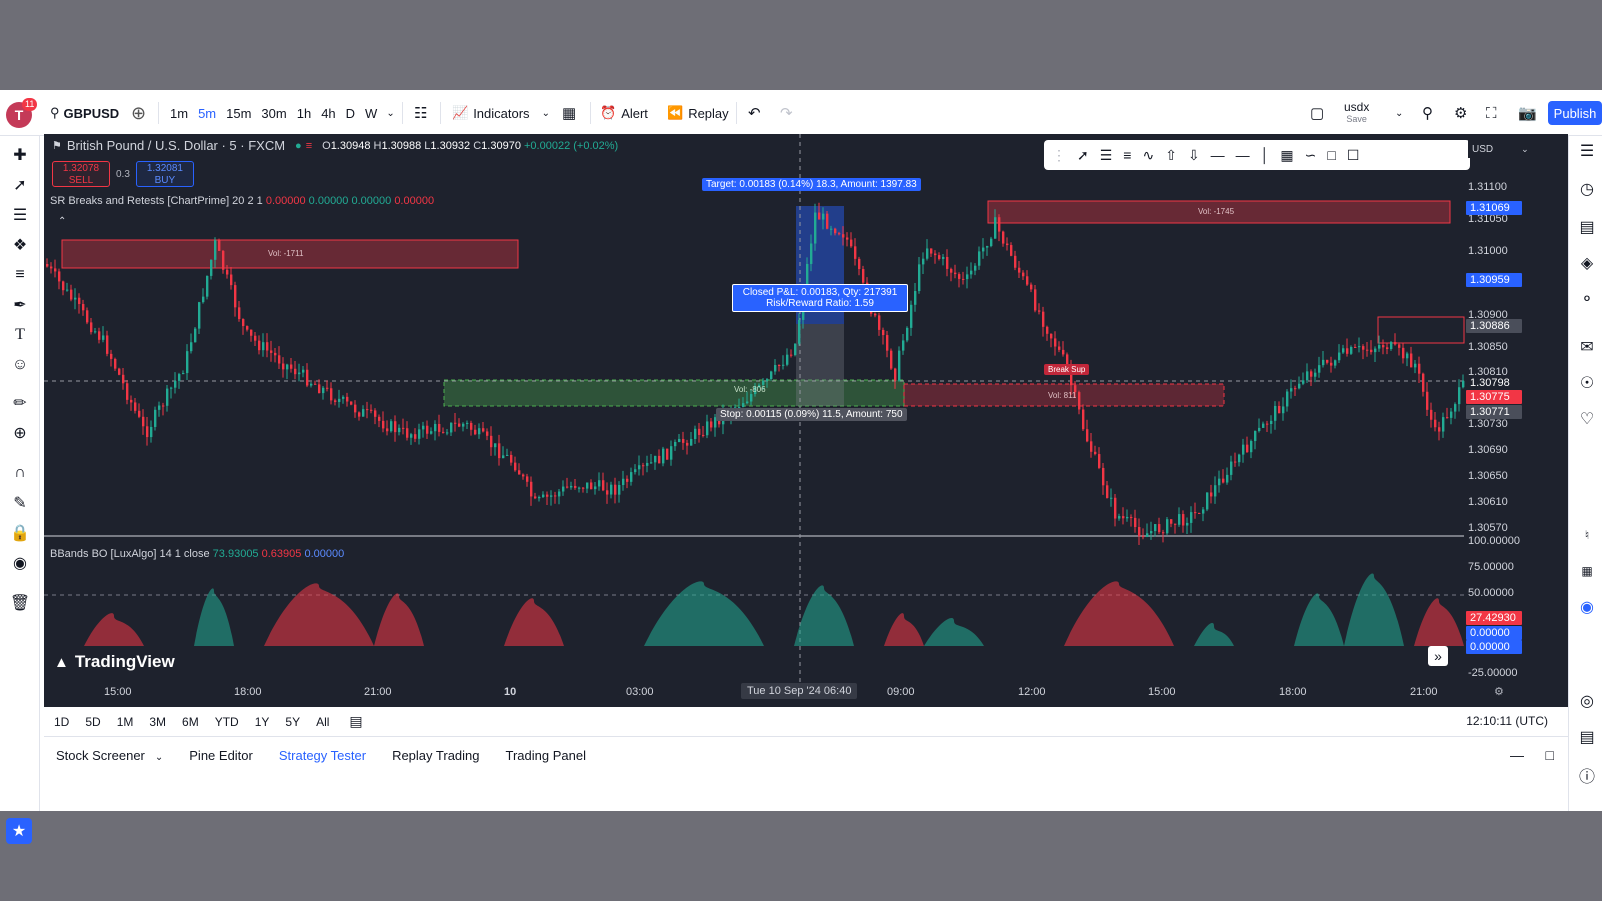  Describe the element at coordinates (84, 113) in the screenshot. I see `symbol-search: ⚲ GBPUSD` at that location.